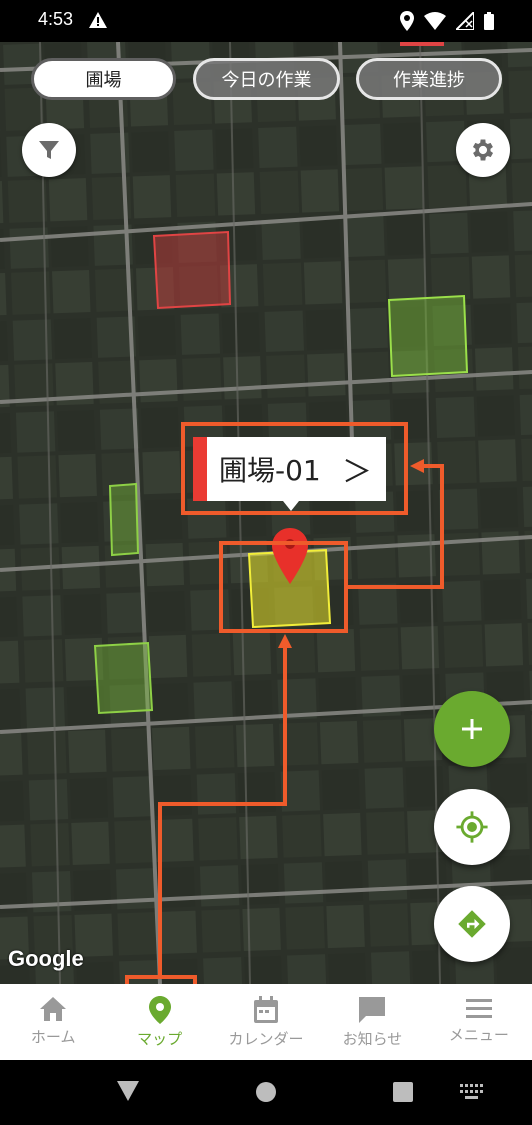  I want to click on menu-icon, so click(478, 1008).